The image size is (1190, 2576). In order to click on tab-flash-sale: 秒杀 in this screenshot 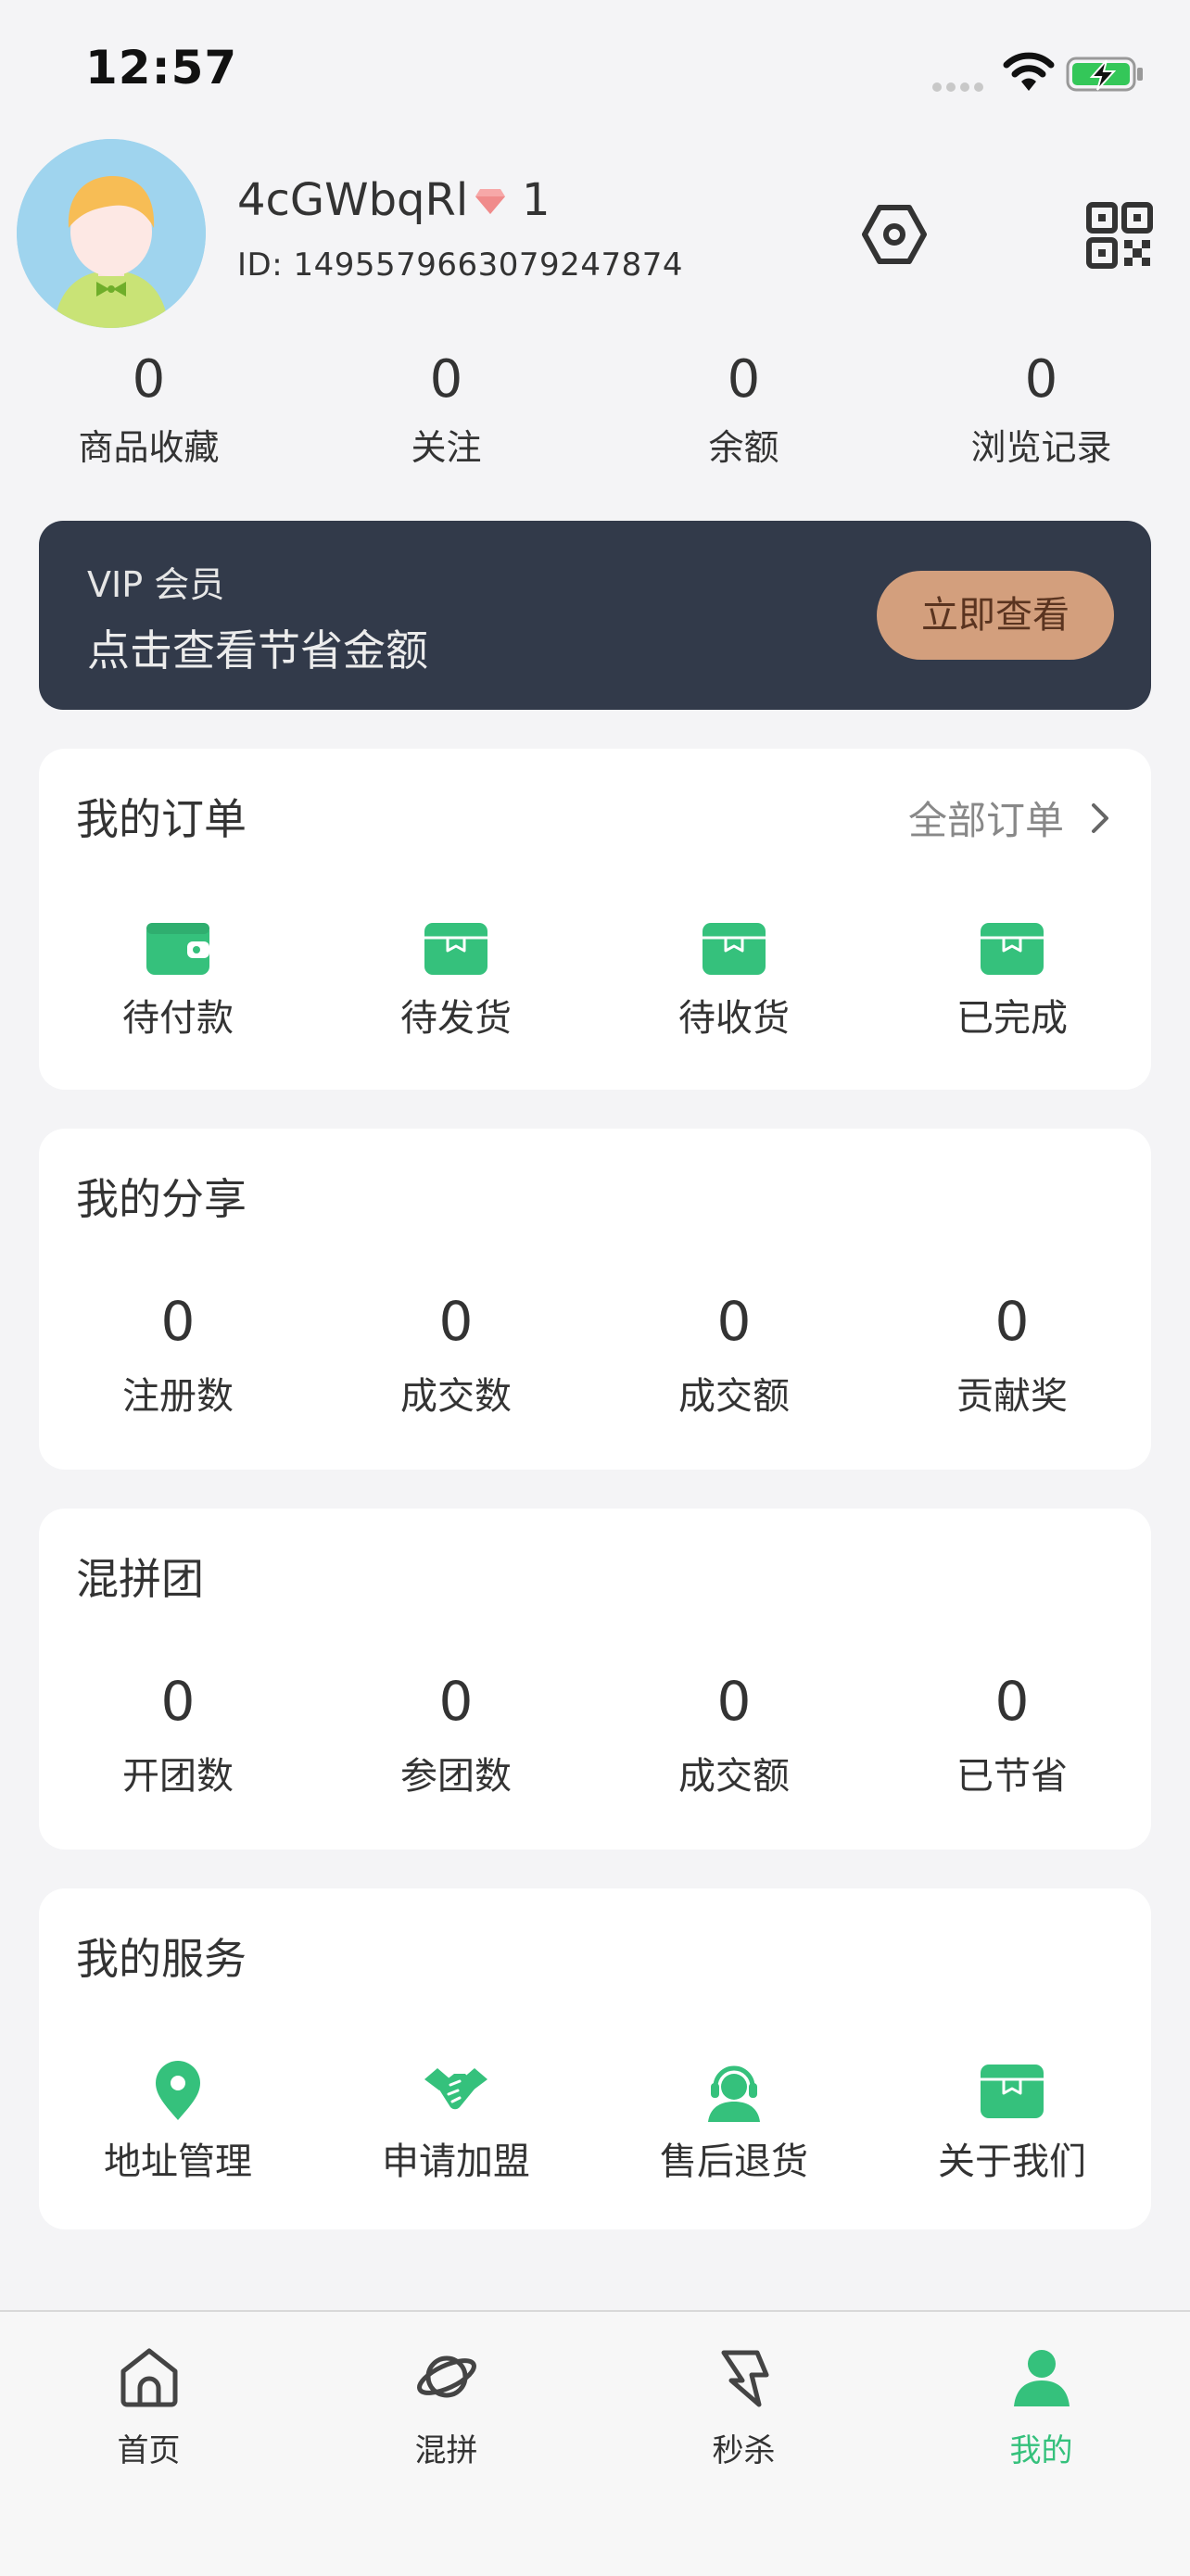, I will do `click(743, 2444)`.